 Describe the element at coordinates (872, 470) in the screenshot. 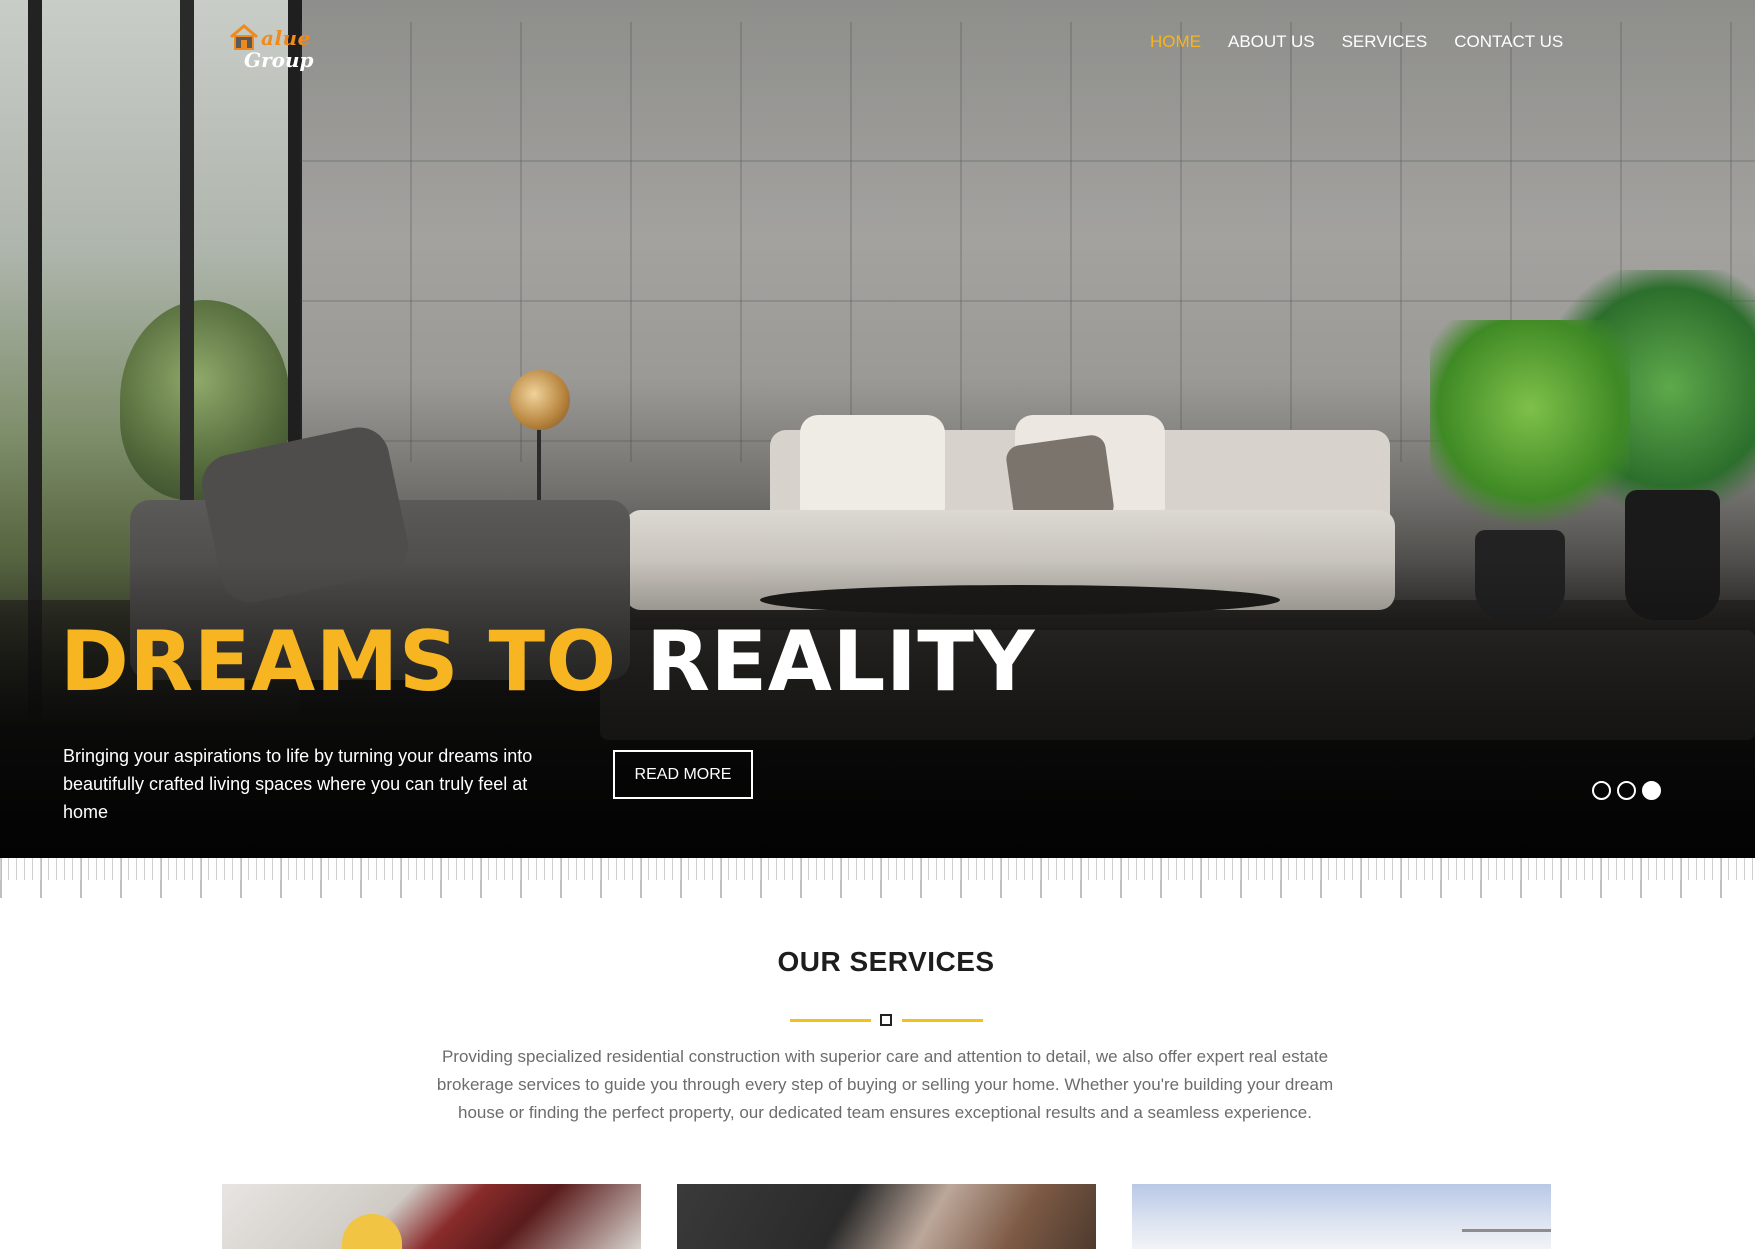

I see `hero-pillow` at that location.